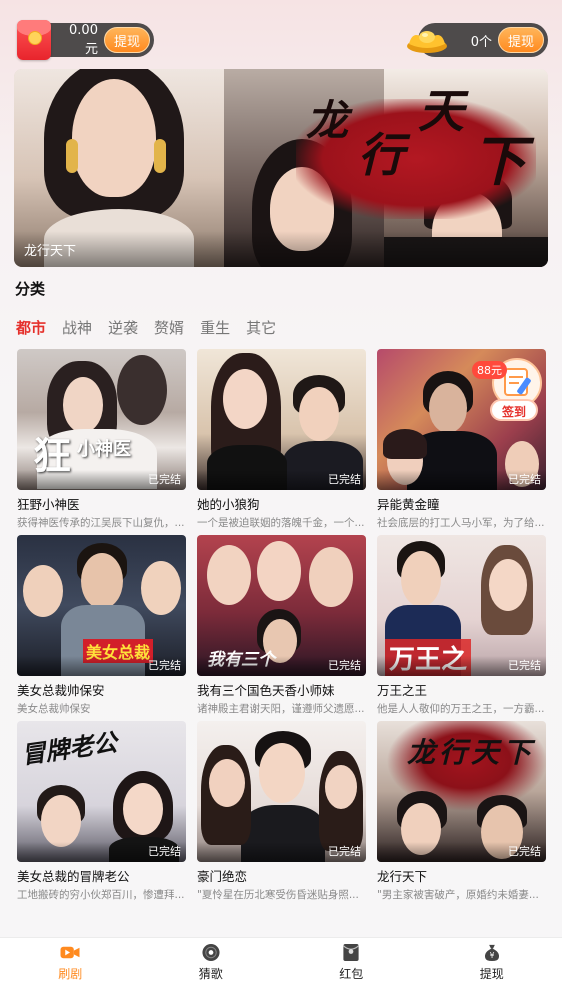 Image resolution: width=562 pixels, height=982 pixels. What do you see at coordinates (520, 40) in the screenshot?
I see `coin-withdraw-button: 提现` at bounding box center [520, 40].